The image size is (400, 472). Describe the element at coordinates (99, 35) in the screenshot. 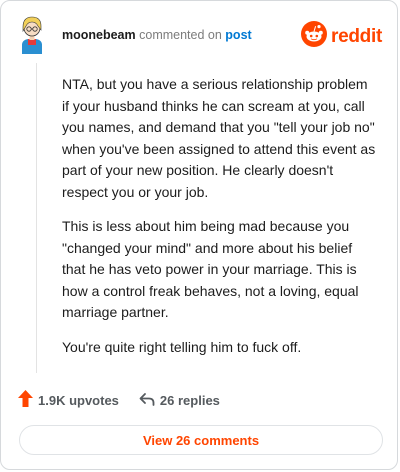

I see `username: moonebeam` at that location.